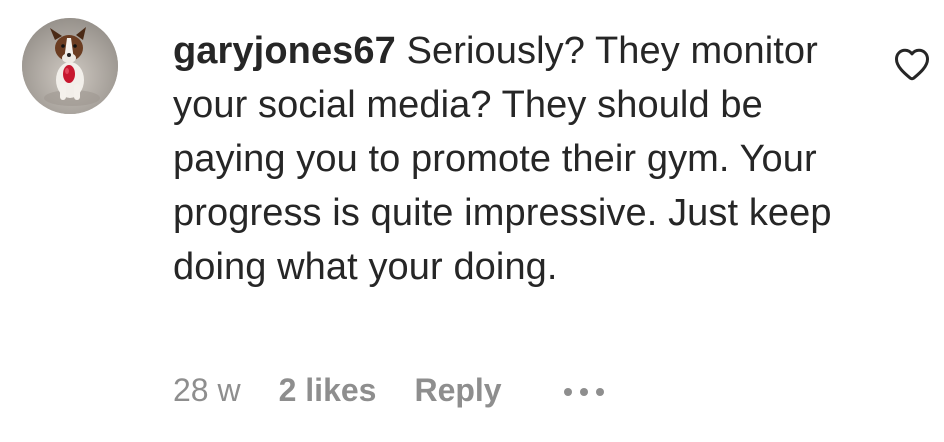 The image size is (944, 442). I want to click on avatar, so click(70, 66).